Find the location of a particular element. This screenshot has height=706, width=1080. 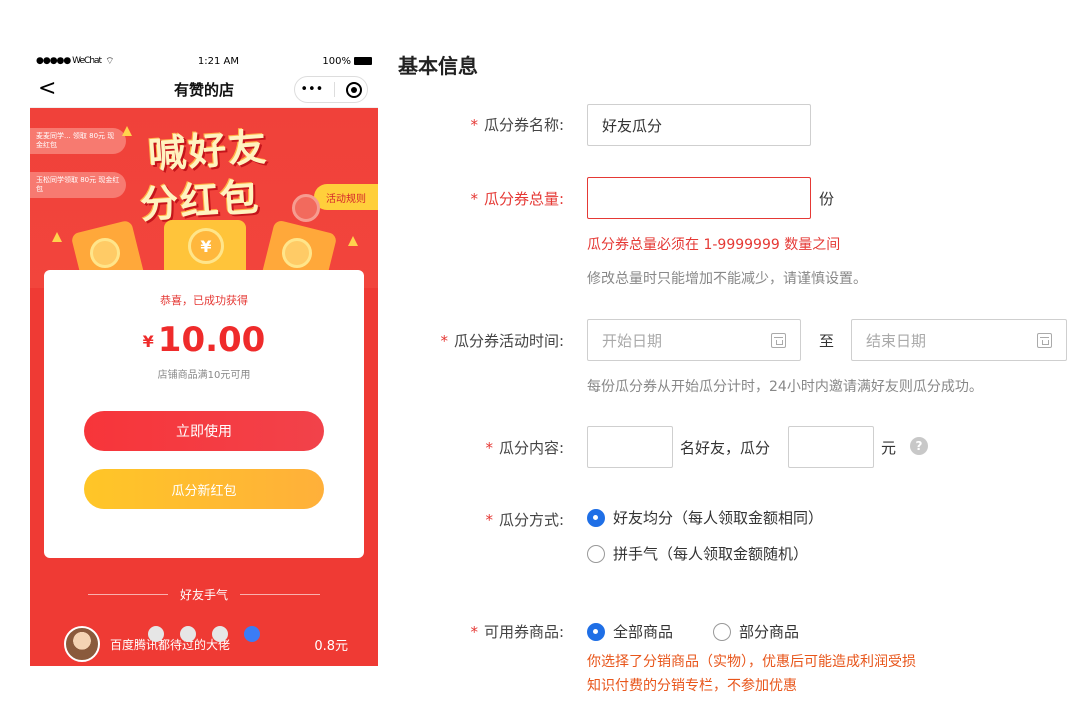

ticker-item: 玉松同学领取 80元 现金红包 is located at coordinates (78, 185).